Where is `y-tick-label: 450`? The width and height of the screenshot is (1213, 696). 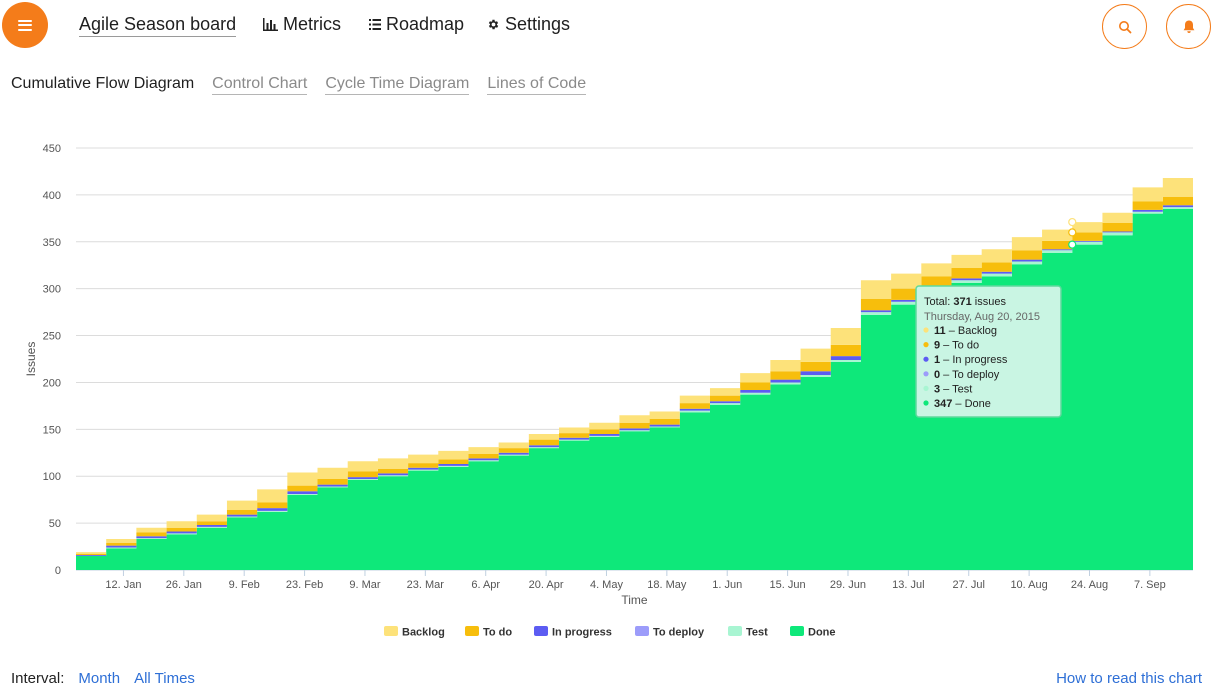 y-tick-label: 450 is located at coordinates (52, 149).